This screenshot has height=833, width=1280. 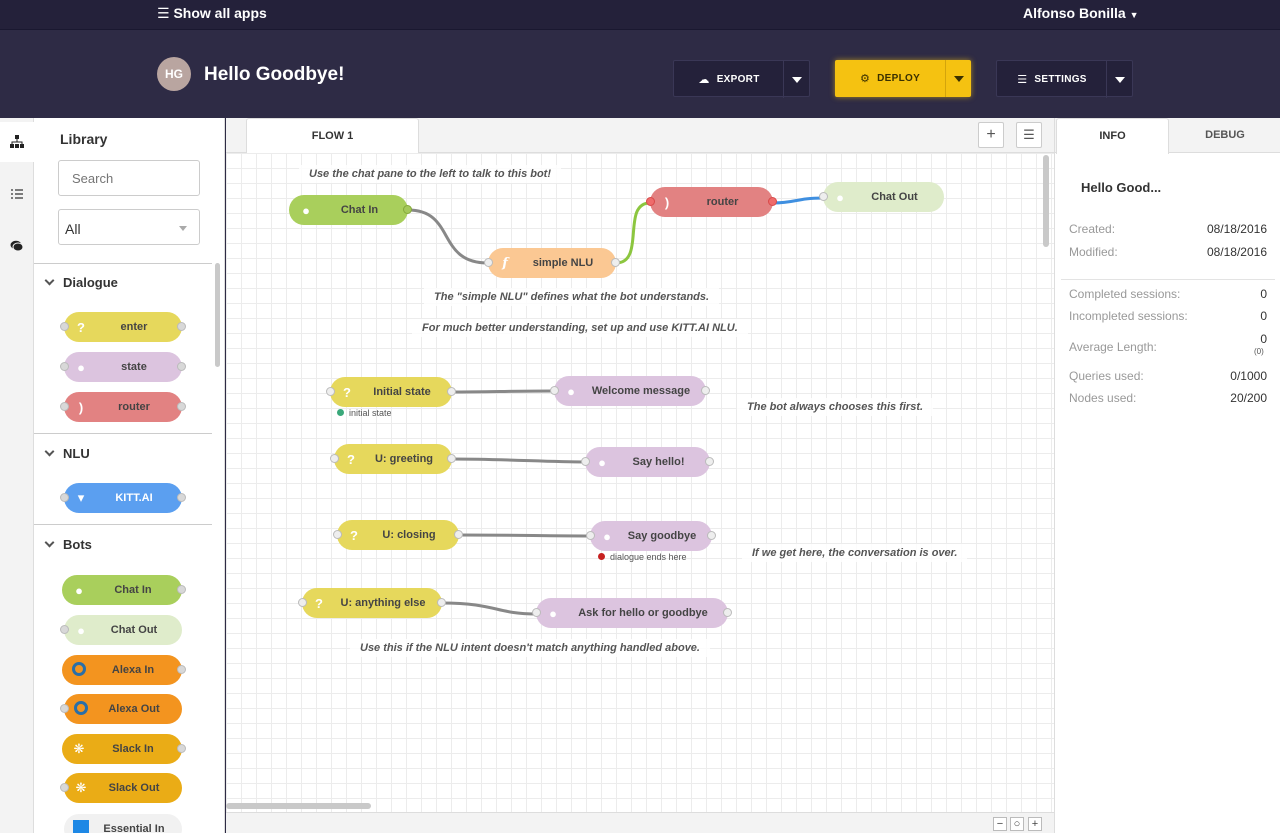 I want to click on deploy-dropdown-toggle, so click(x=958, y=78).